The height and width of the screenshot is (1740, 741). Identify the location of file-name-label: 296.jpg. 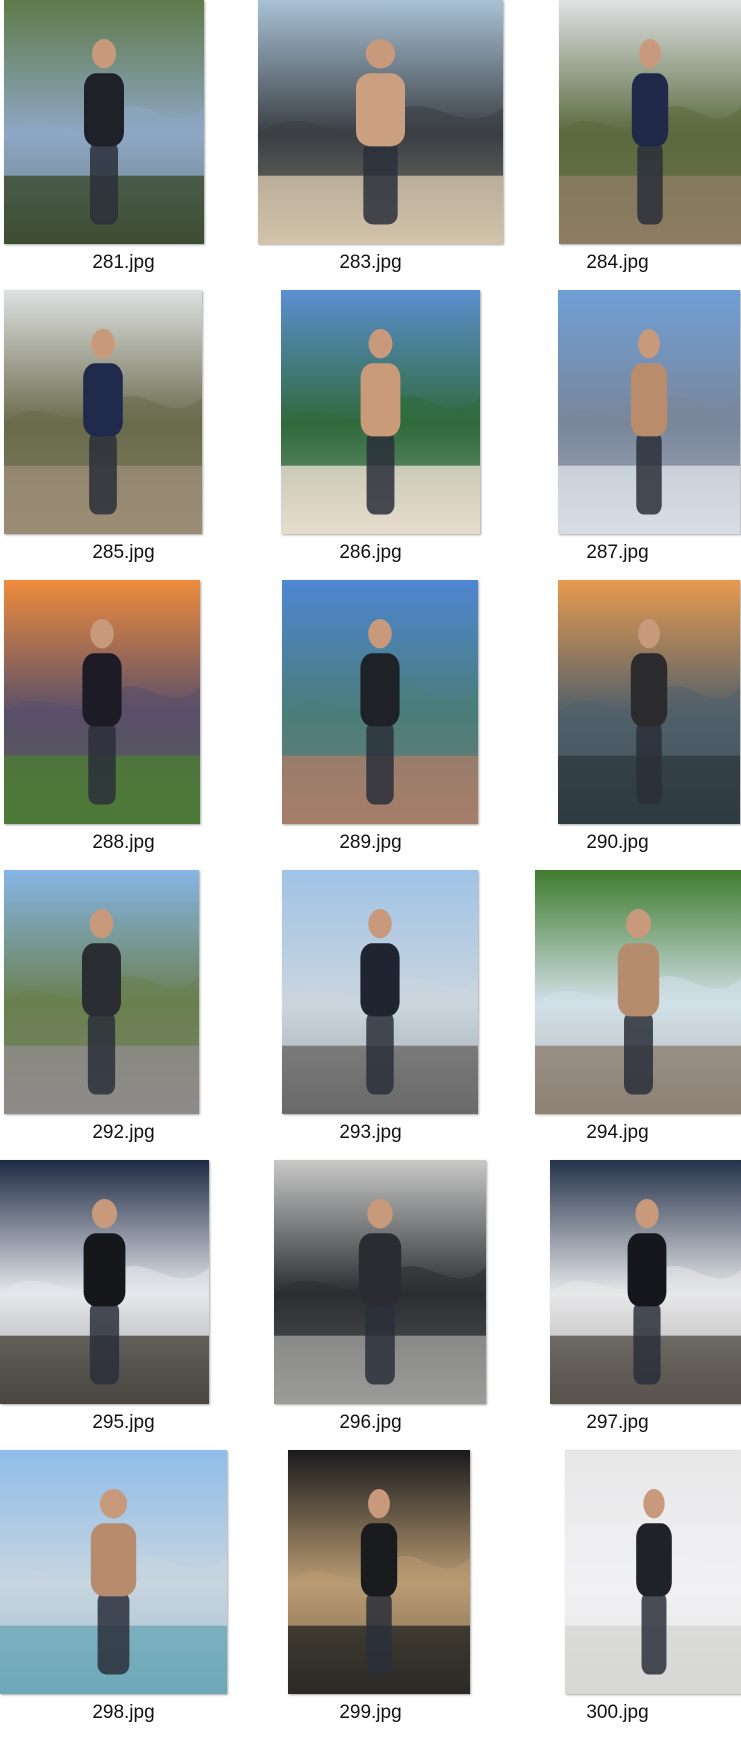
(370, 1422).